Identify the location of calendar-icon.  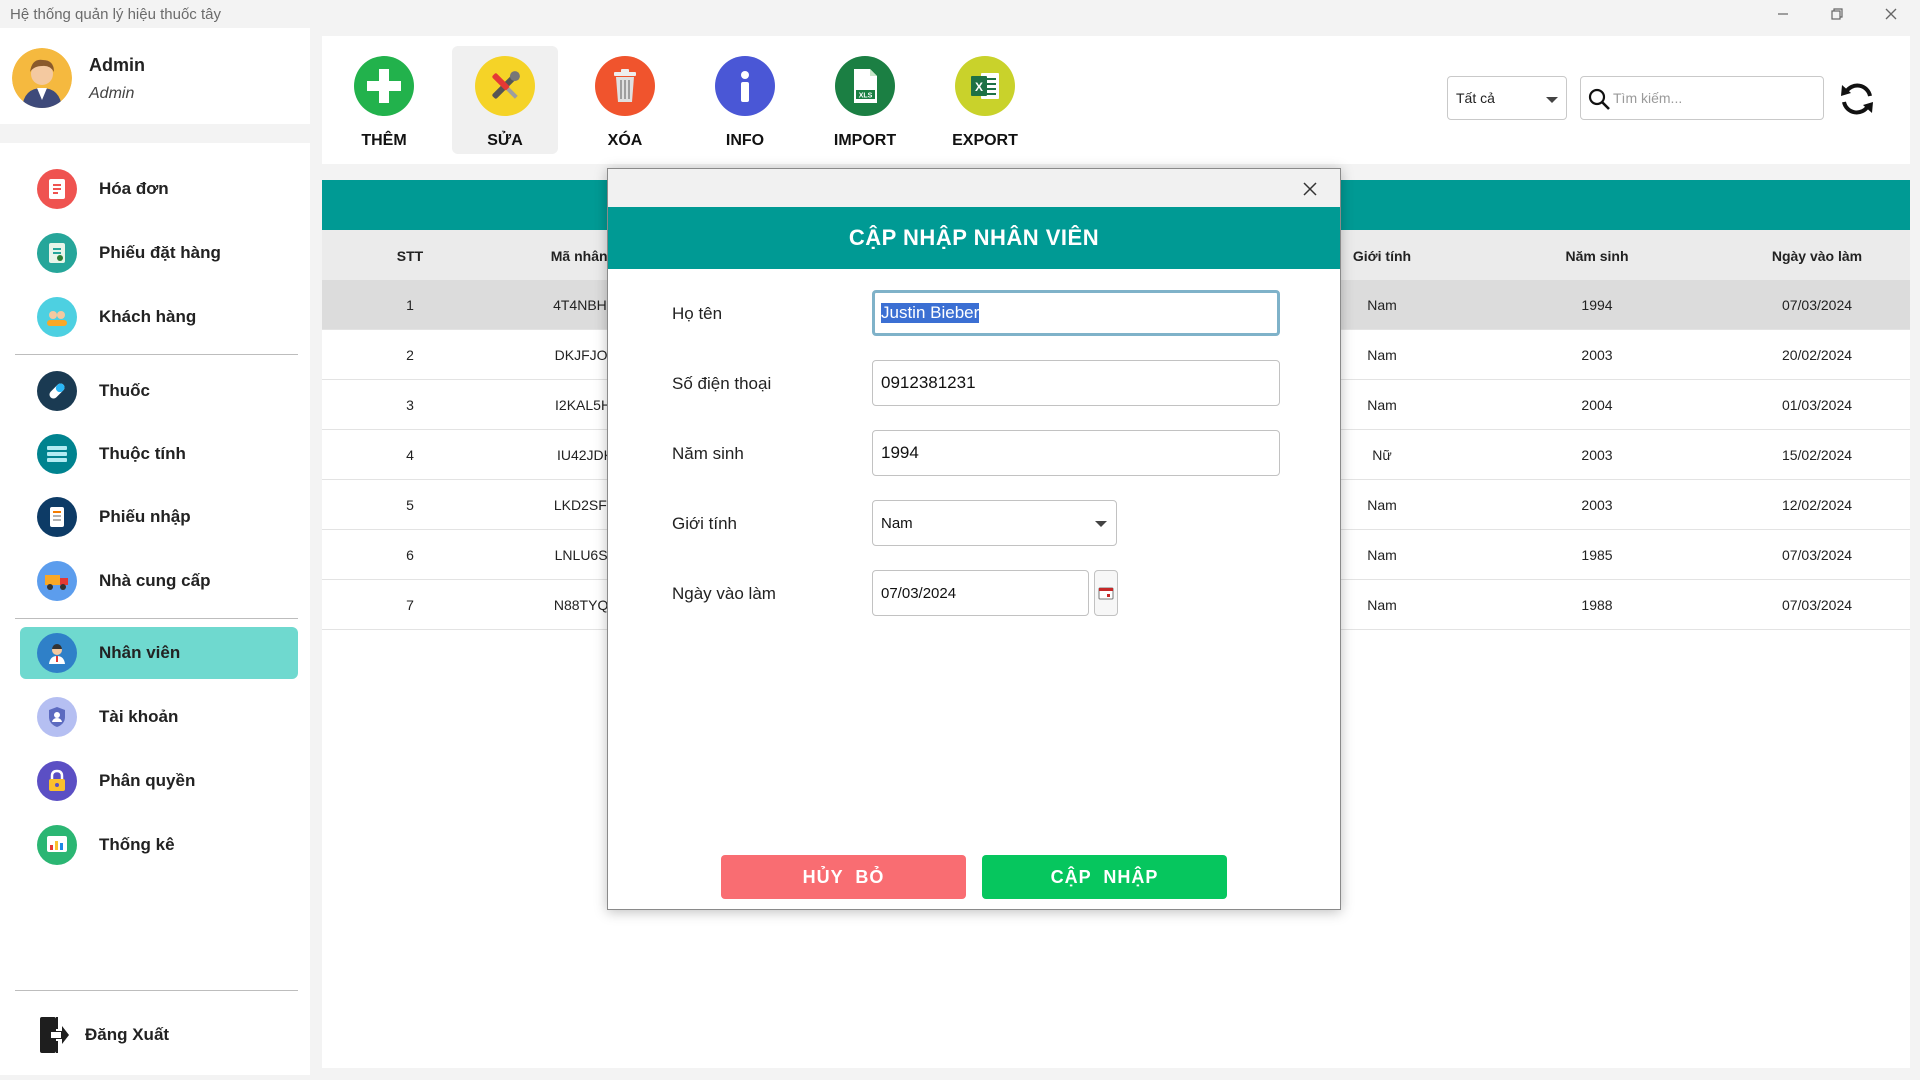
(1106, 593).